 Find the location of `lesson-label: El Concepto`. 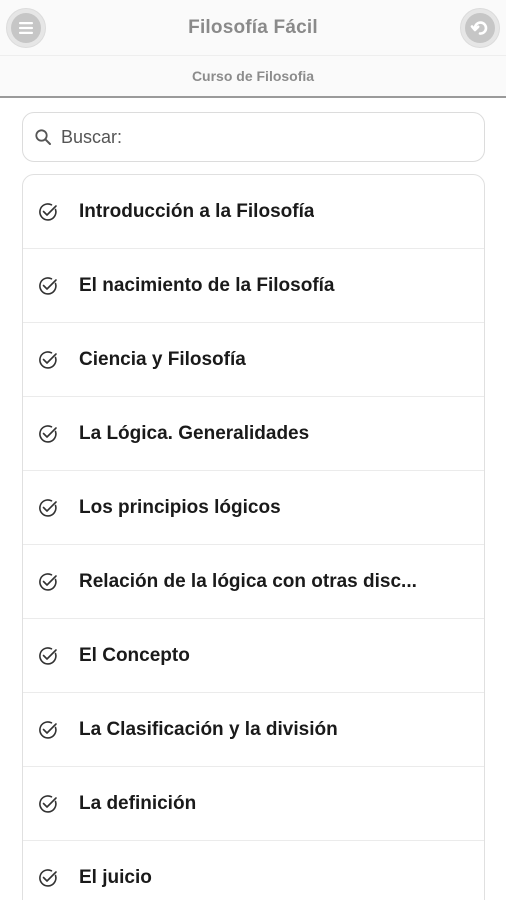

lesson-label: El Concepto is located at coordinates (134, 655).